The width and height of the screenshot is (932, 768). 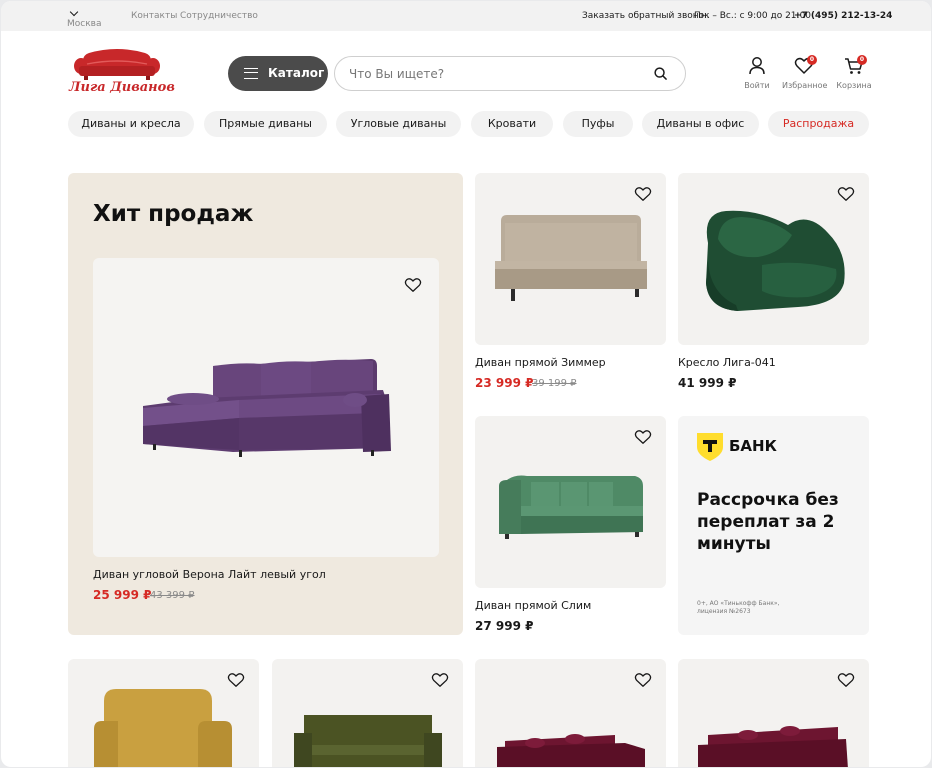 What do you see at coordinates (398, 124) in the screenshot?
I see `category-corner-sofas: Угловые диваны` at bounding box center [398, 124].